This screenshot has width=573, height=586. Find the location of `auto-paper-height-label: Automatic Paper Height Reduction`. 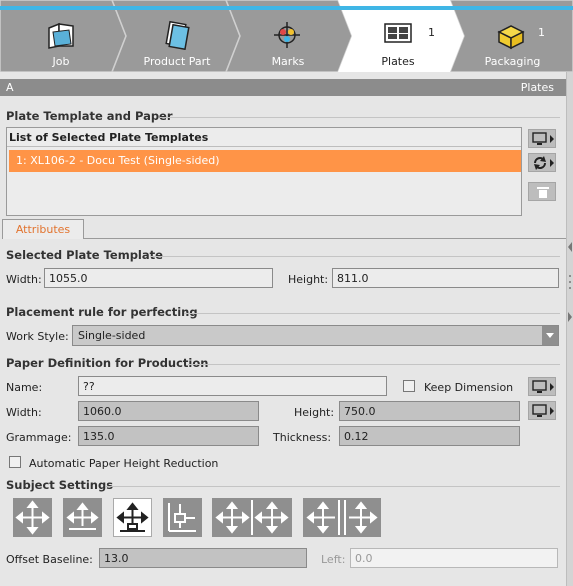

auto-paper-height-label: Automatic Paper Height Reduction is located at coordinates (124, 463).